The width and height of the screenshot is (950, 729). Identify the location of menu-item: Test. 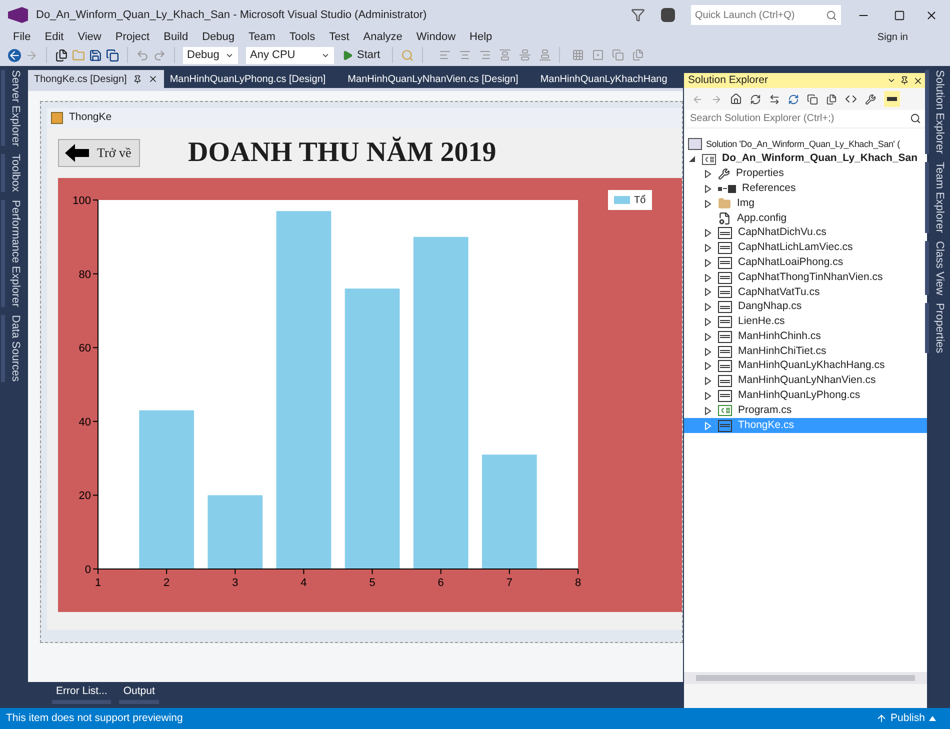
(339, 37).